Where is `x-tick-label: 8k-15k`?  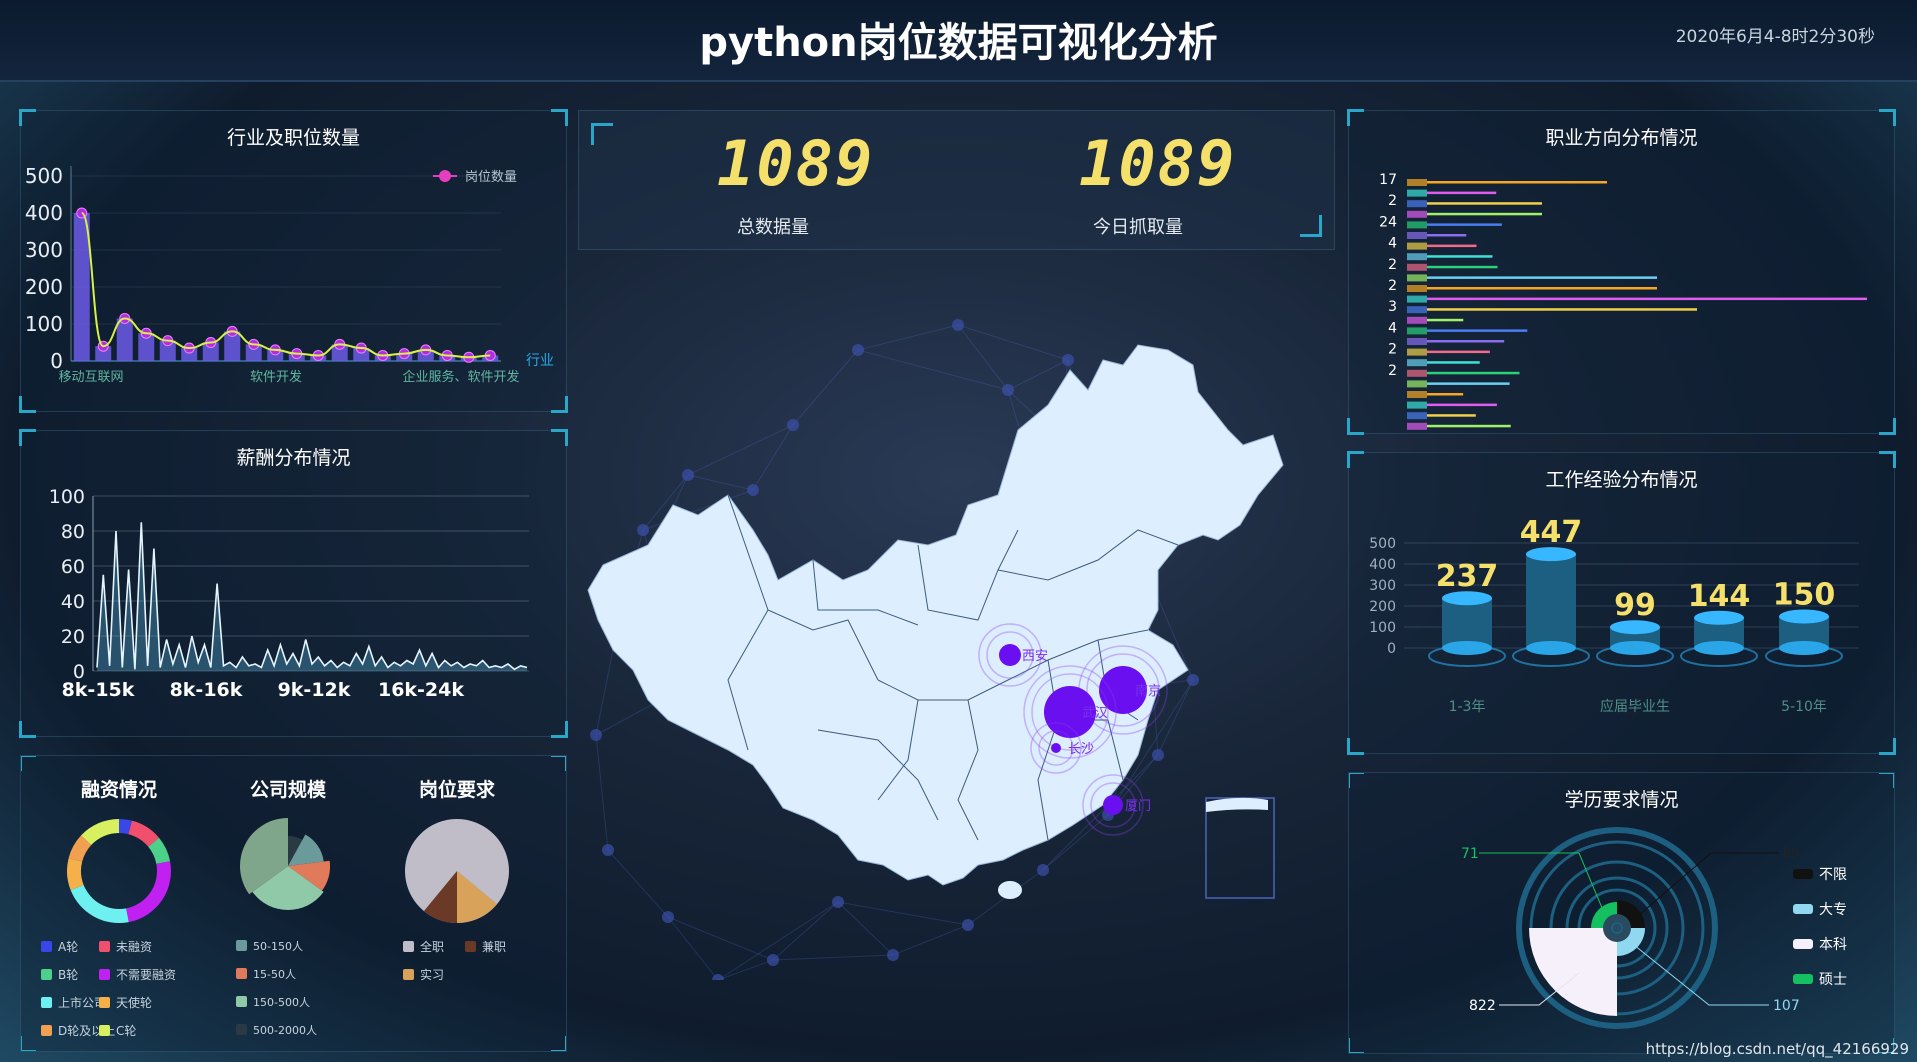
x-tick-label: 8k-15k is located at coordinates (98, 690).